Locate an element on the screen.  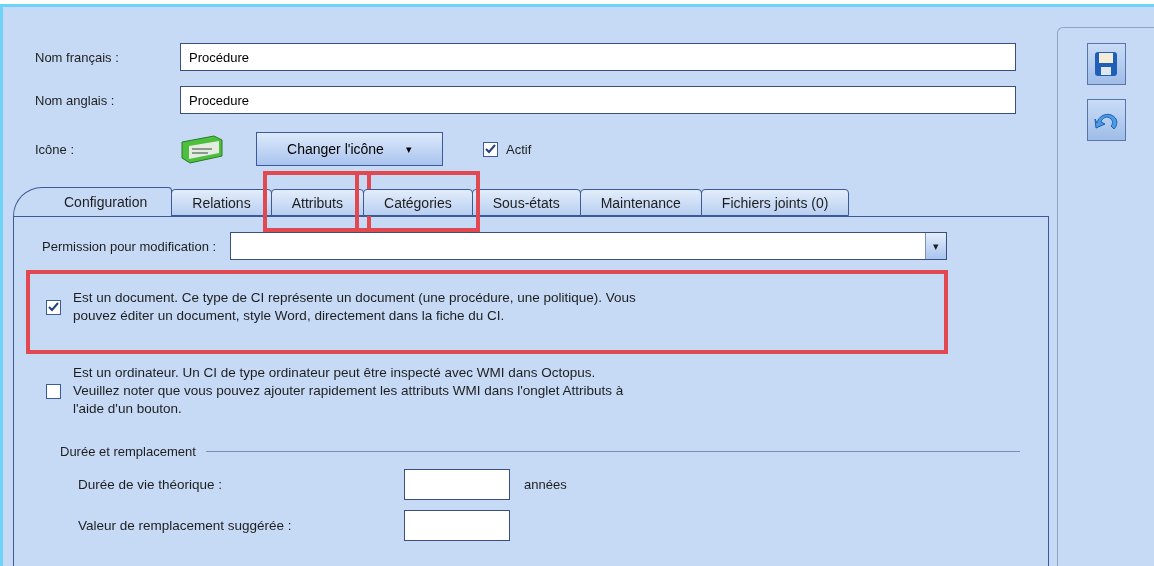
tab: Maintenance is located at coordinates (640, 202).